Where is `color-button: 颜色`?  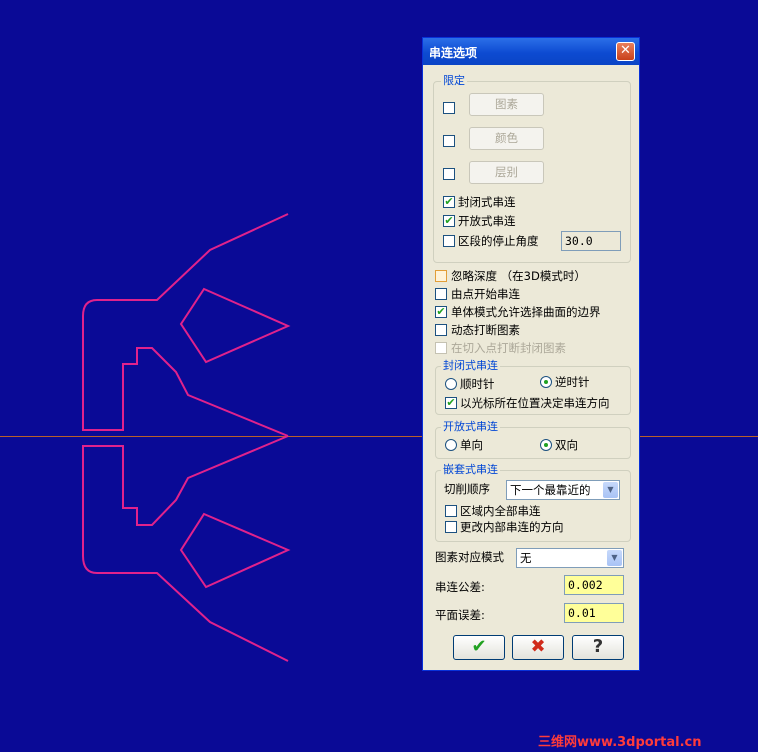 color-button: 颜色 is located at coordinates (506, 138).